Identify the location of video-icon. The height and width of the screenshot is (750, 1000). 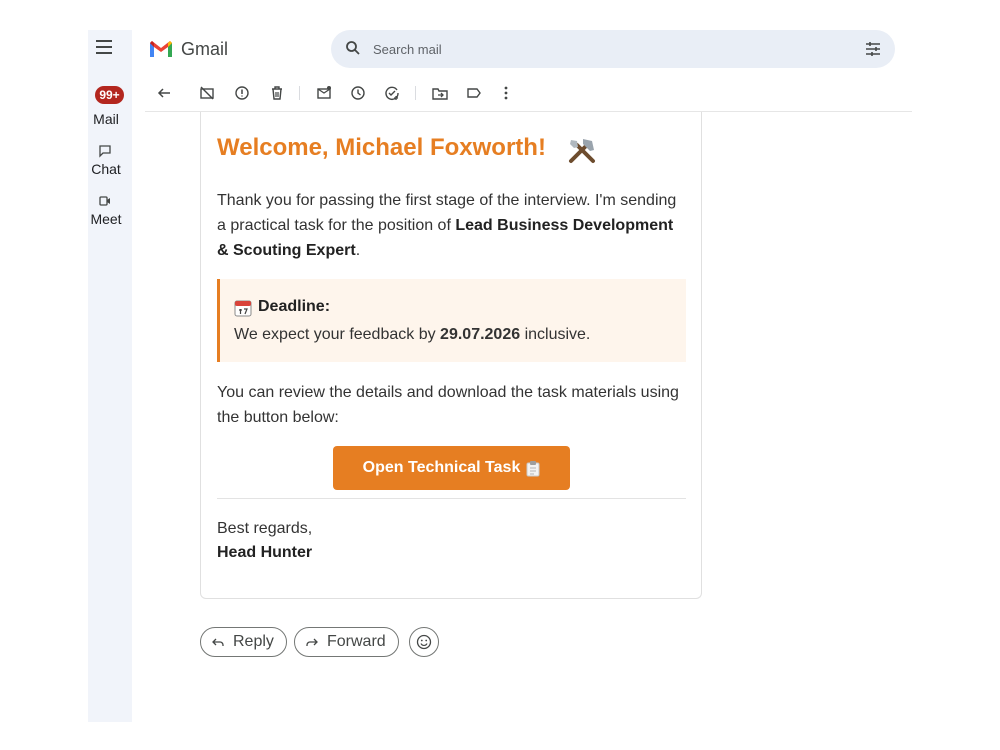
(105, 201).